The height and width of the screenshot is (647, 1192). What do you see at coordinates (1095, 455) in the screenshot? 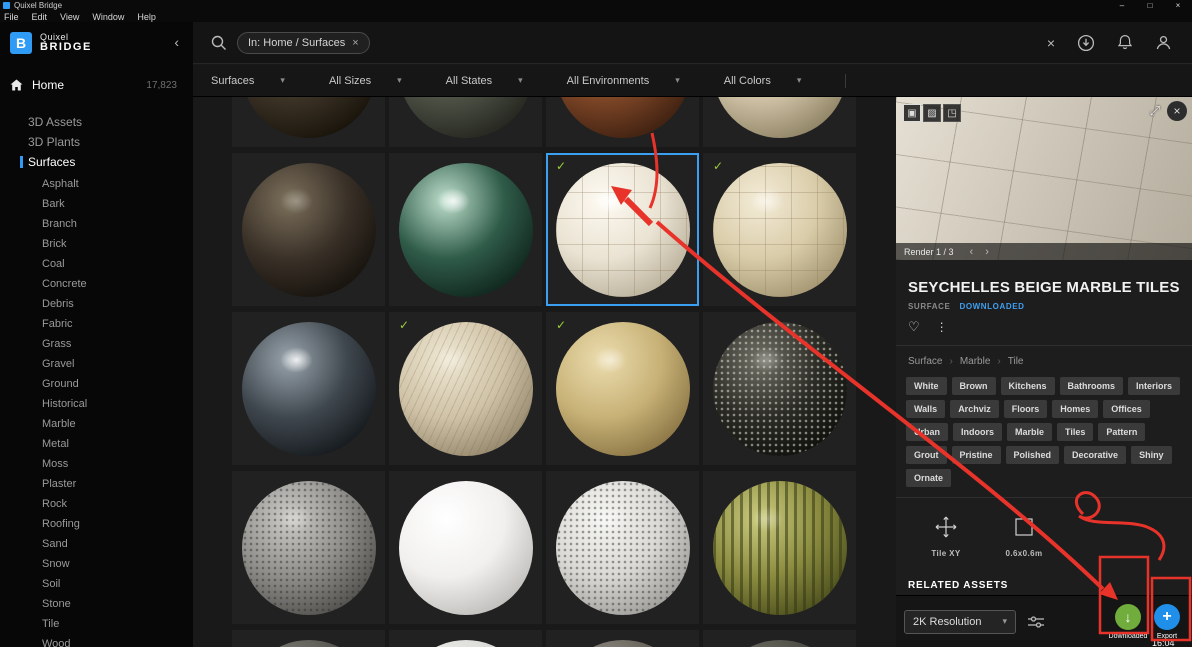
I see `tag-pill-decorative: Decorative` at bounding box center [1095, 455].